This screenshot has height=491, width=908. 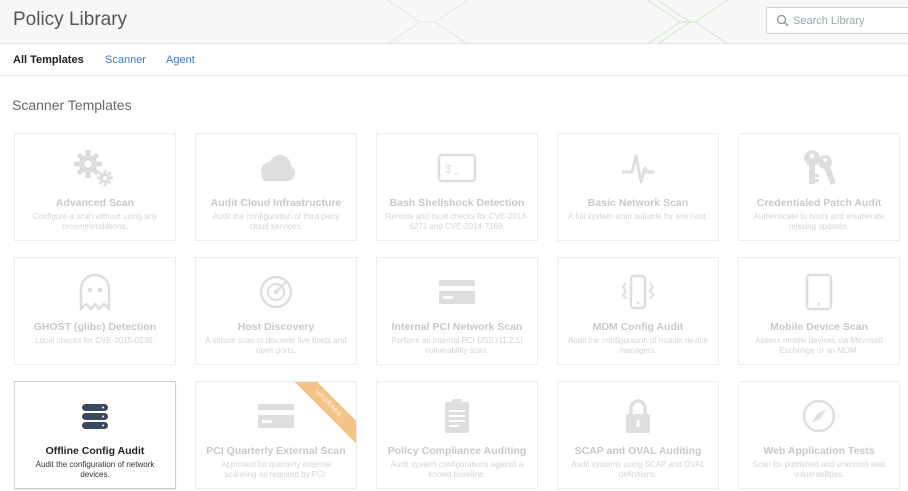 I want to click on terminal-icon: $_, so click(x=457, y=168).